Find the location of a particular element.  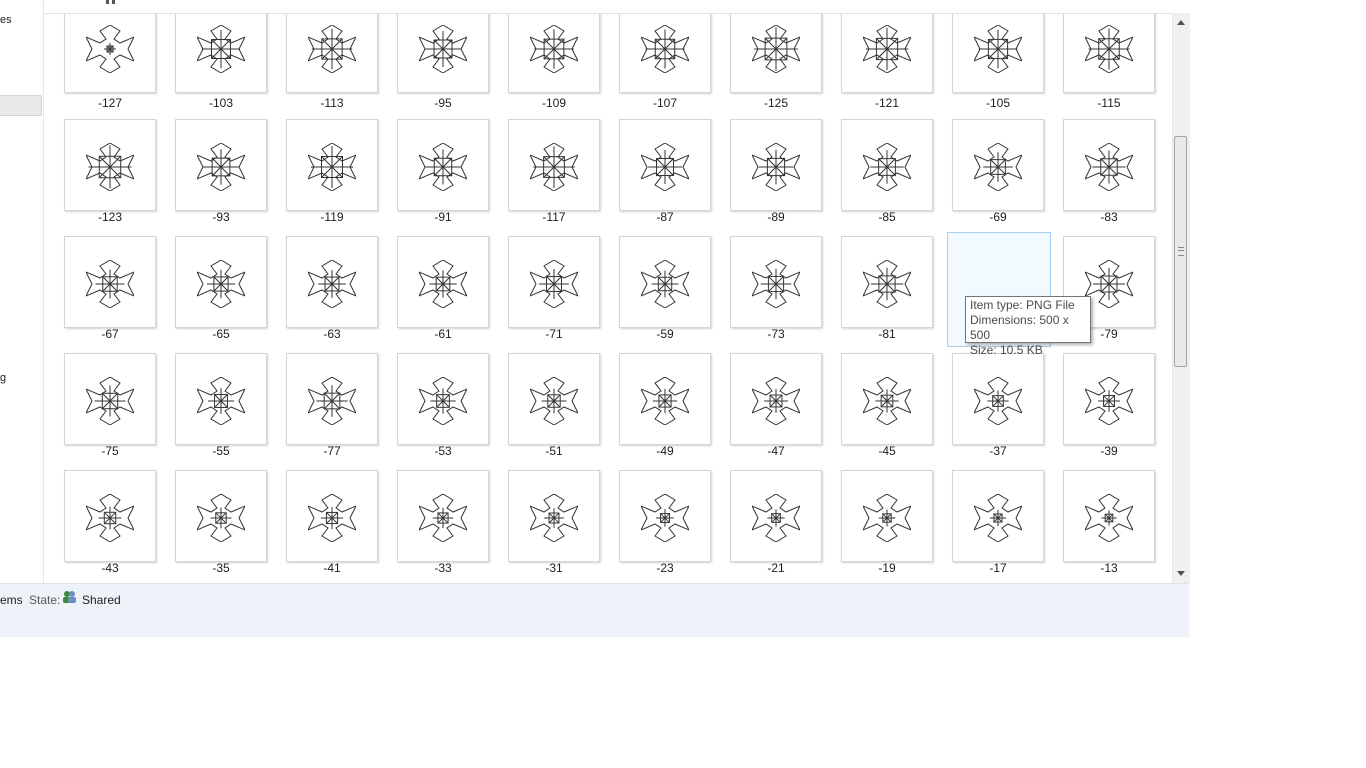

file-name: -49 is located at coordinates (665, 451).